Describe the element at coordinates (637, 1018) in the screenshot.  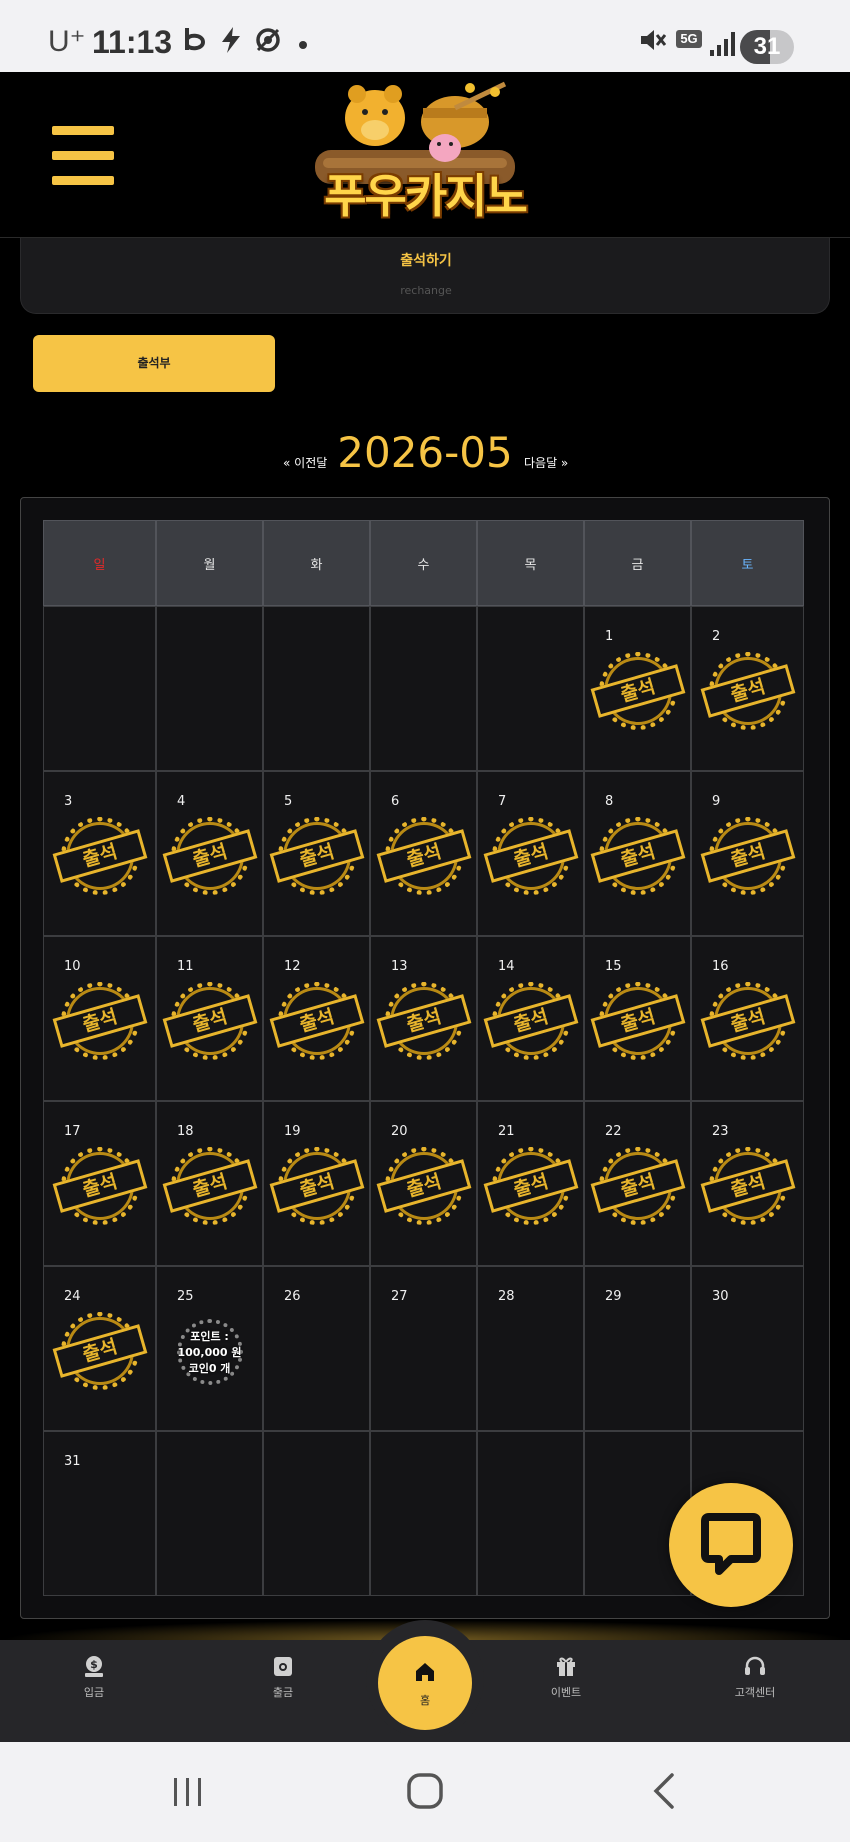
I see `calendar-day: 15 출석` at that location.